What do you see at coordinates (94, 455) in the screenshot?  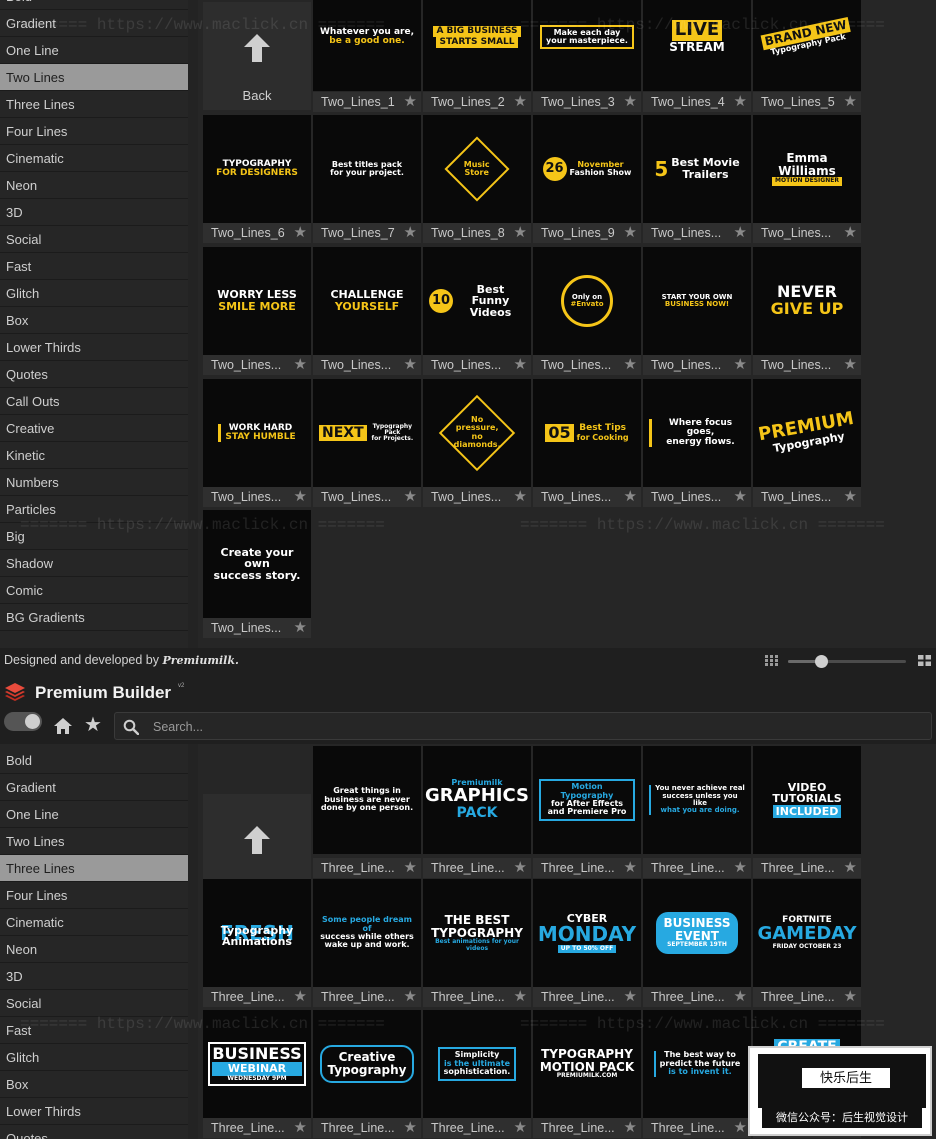 I see `sidebar-item-kinetic: Kinetic` at bounding box center [94, 455].